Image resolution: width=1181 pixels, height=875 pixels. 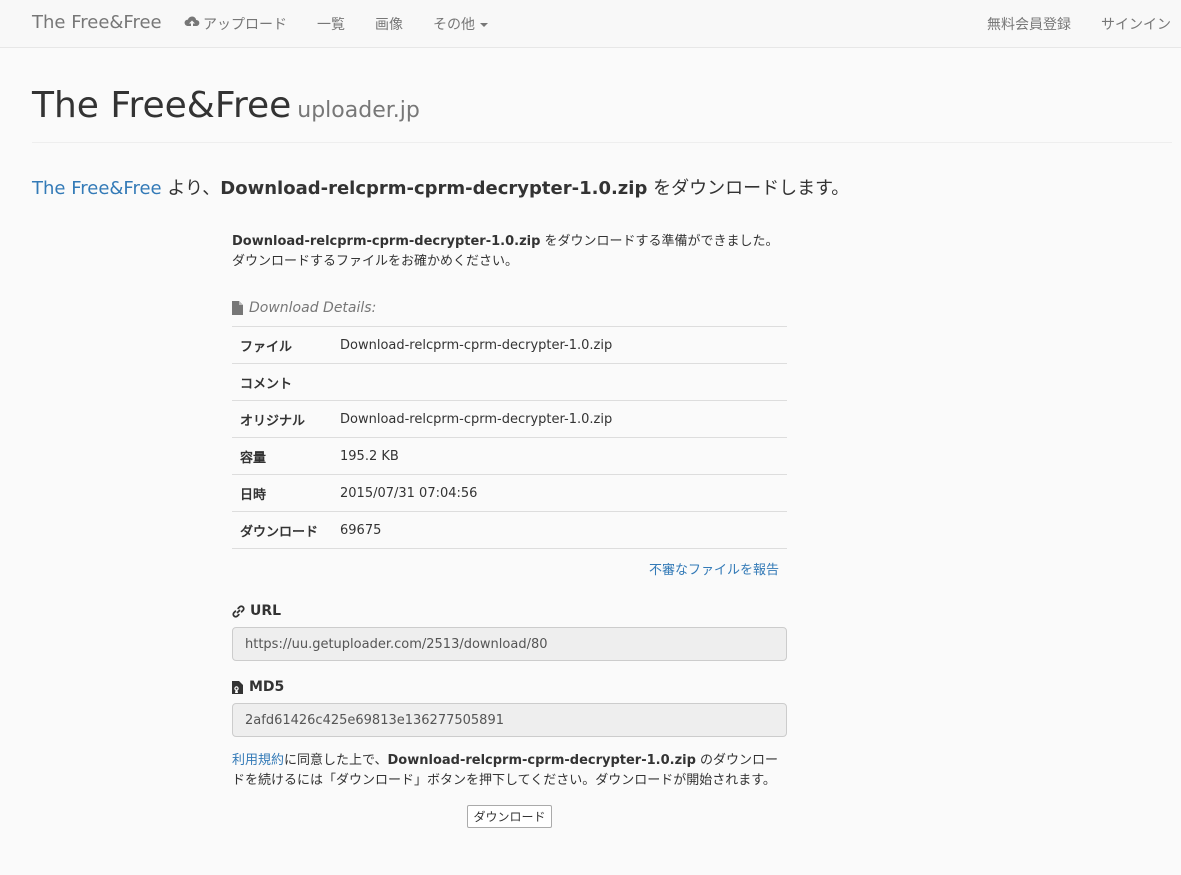 What do you see at coordinates (266, 611) in the screenshot?
I see `url-label-text: URL` at bounding box center [266, 611].